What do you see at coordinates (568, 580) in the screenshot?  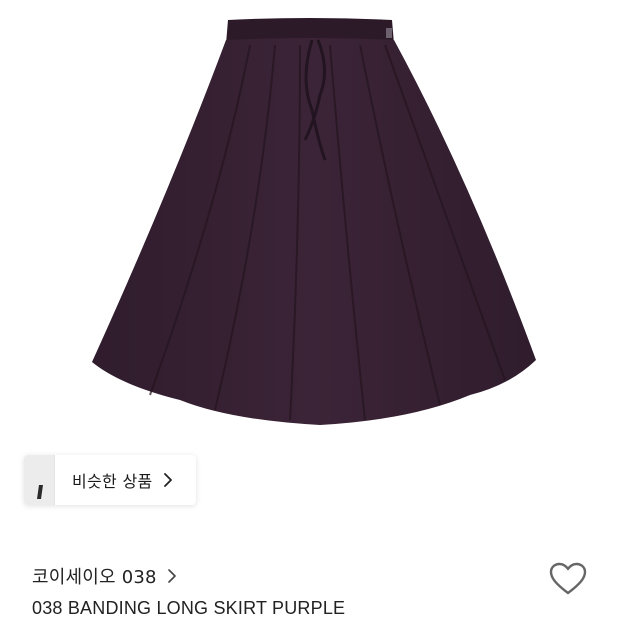 I see `heart-outline-icon` at bounding box center [568, 580].